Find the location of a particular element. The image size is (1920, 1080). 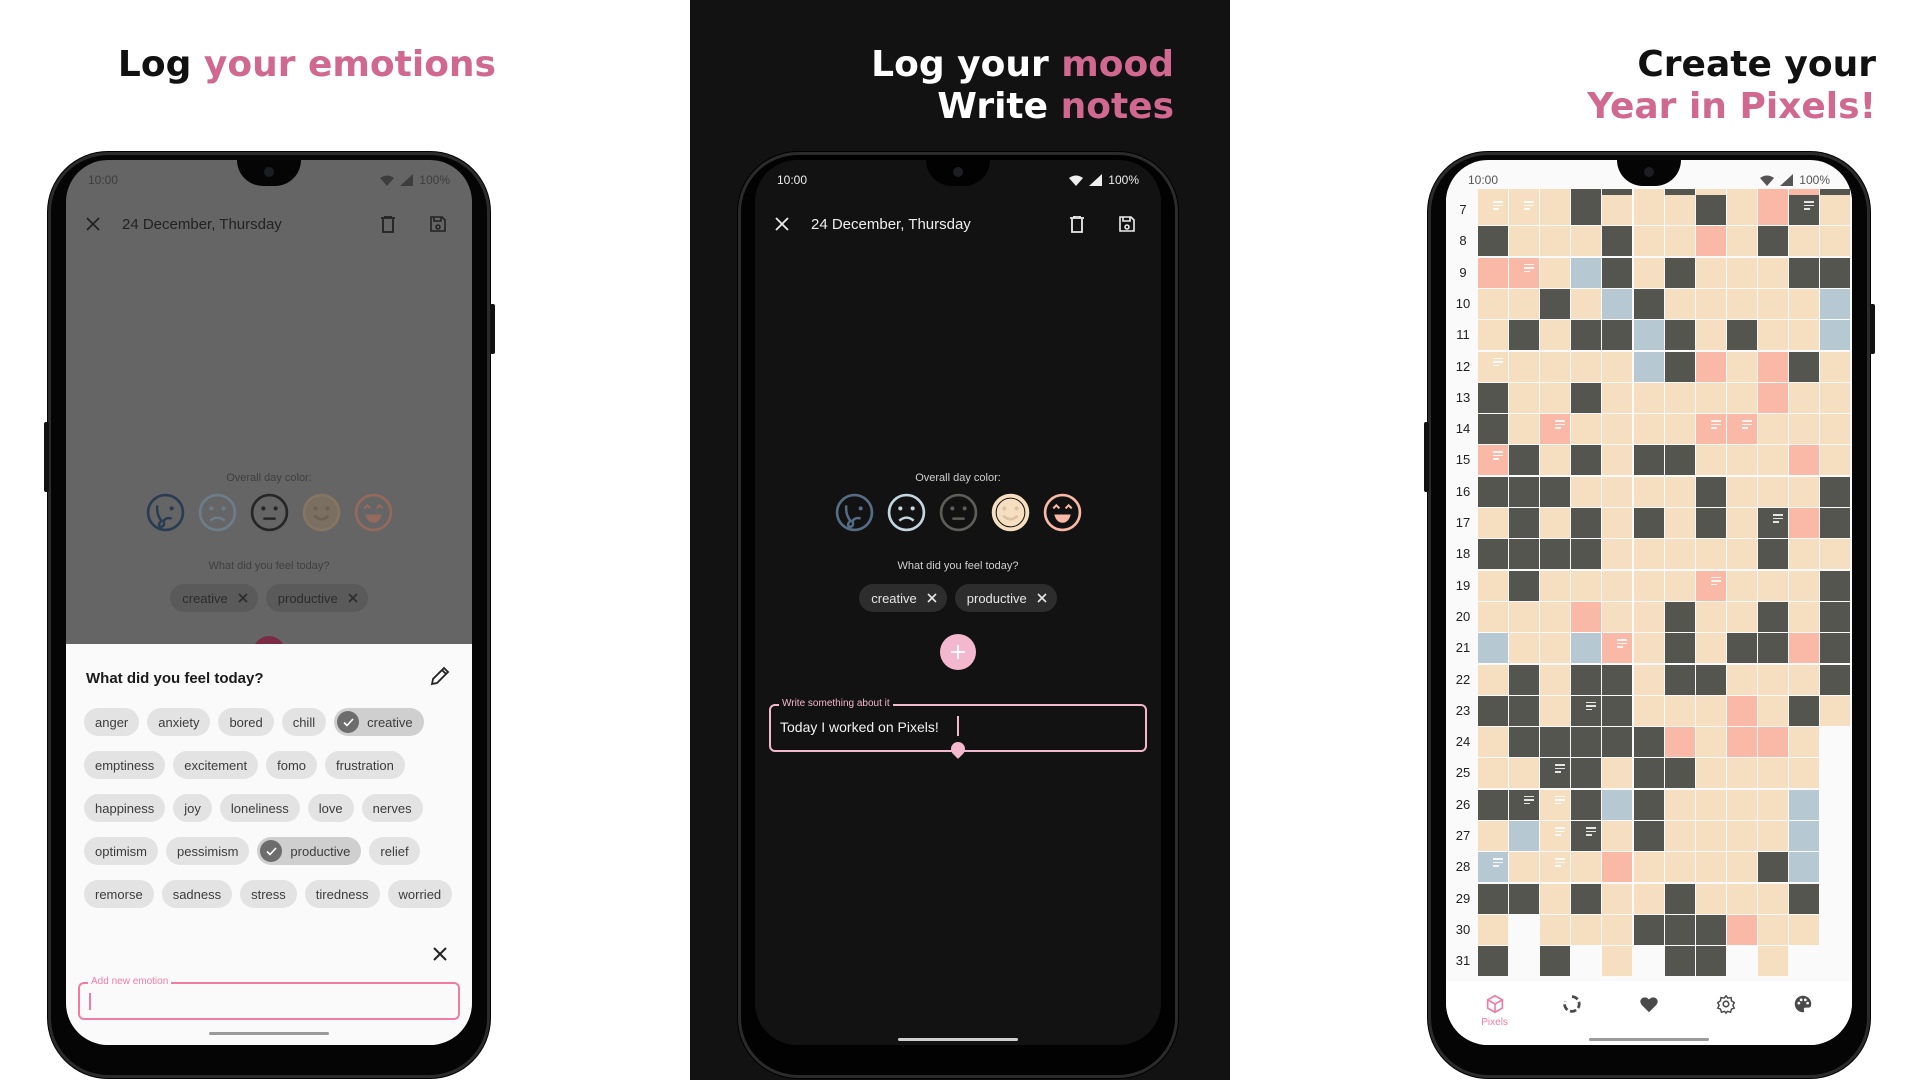

emotion-chip-remorse: remorse is located at coordinates (119, 894).